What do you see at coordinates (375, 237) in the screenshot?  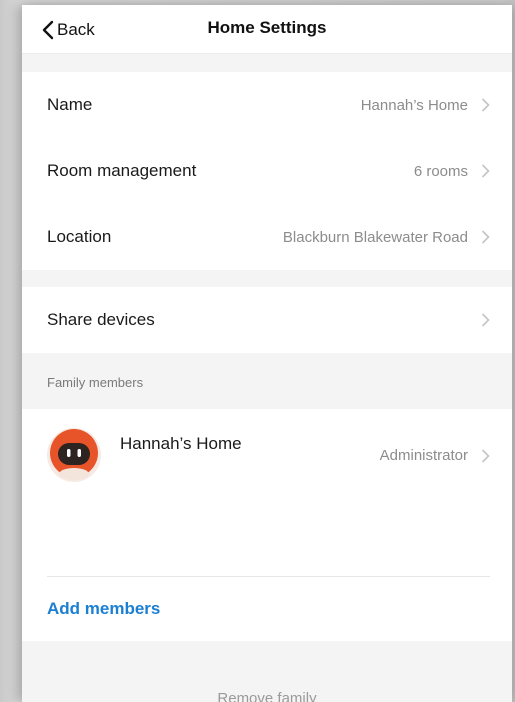 I see `location-value: Blackburn Blakewater Road` at bounding box center [375, 237].